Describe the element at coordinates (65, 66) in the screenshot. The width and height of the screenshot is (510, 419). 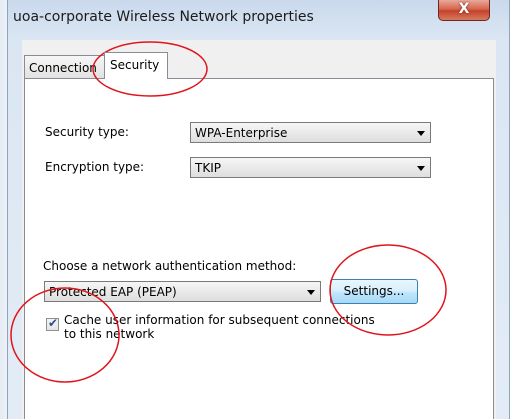
I see `tab-connection: Connection` at that location.